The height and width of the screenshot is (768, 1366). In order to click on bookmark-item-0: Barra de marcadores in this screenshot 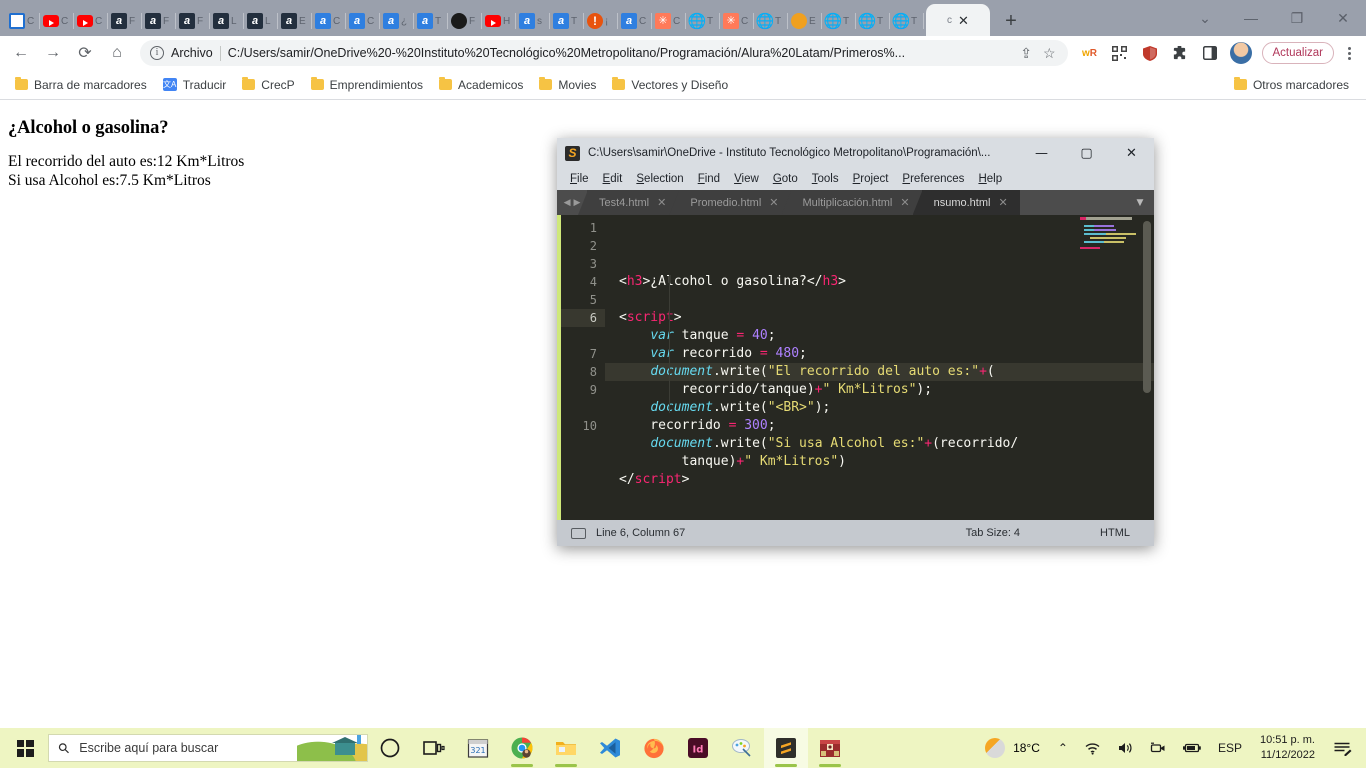, I will do `click(81, 85)`.